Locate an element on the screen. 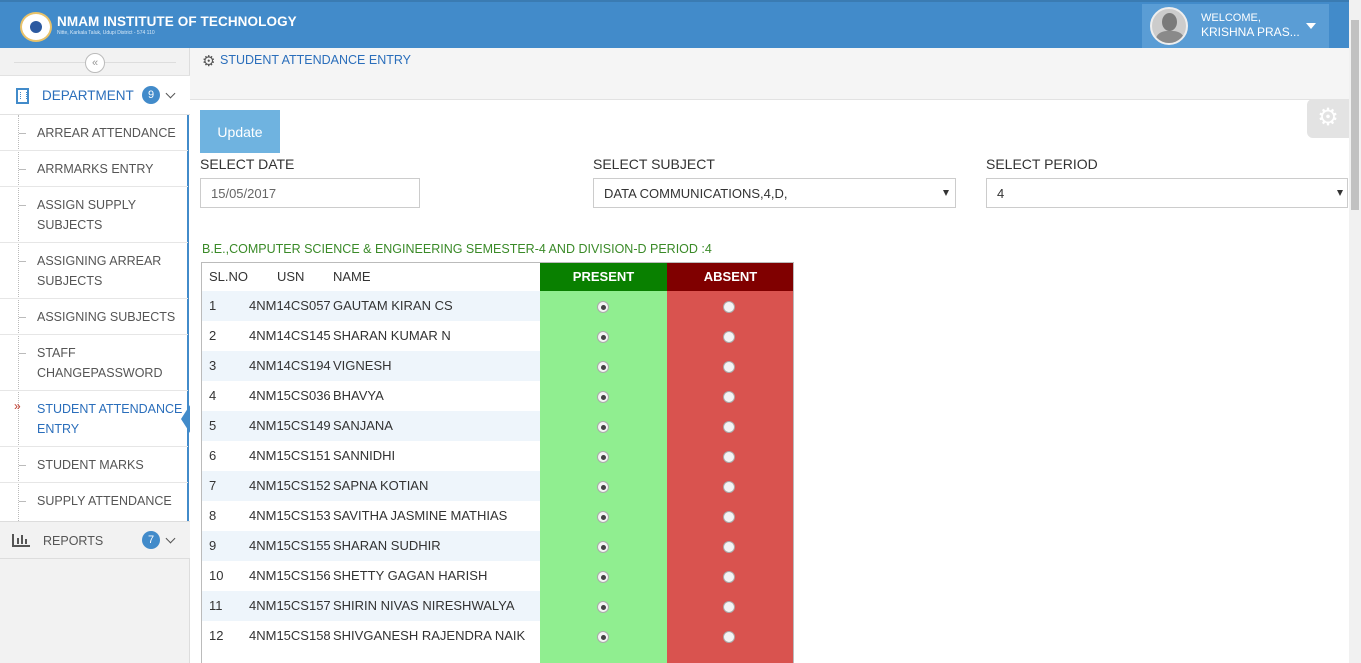  row-name: SHETTY GAGAN HARISH is located at coordinates (410, 575).